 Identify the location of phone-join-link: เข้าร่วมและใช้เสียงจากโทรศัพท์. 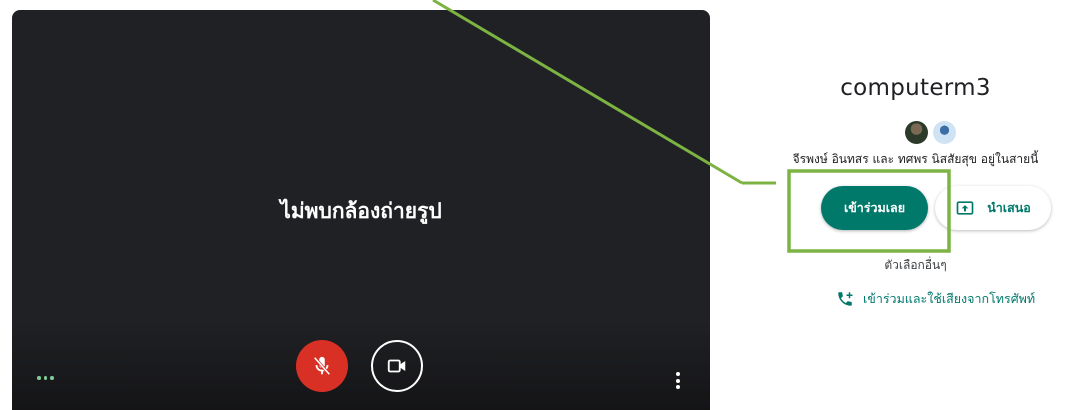
(935, 299).